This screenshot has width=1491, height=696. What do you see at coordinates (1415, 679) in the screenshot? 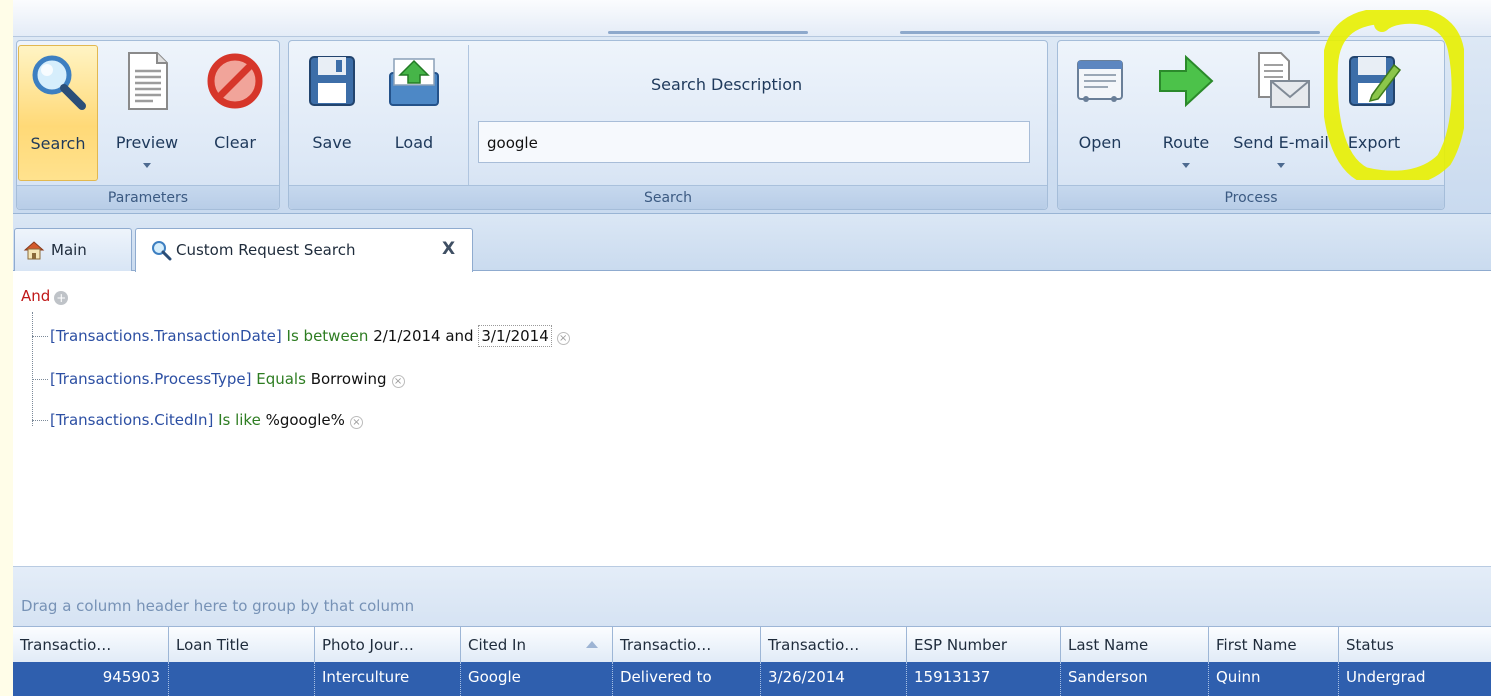
I see `table-cell: Undergrad` at bounding box center [1415, 679].